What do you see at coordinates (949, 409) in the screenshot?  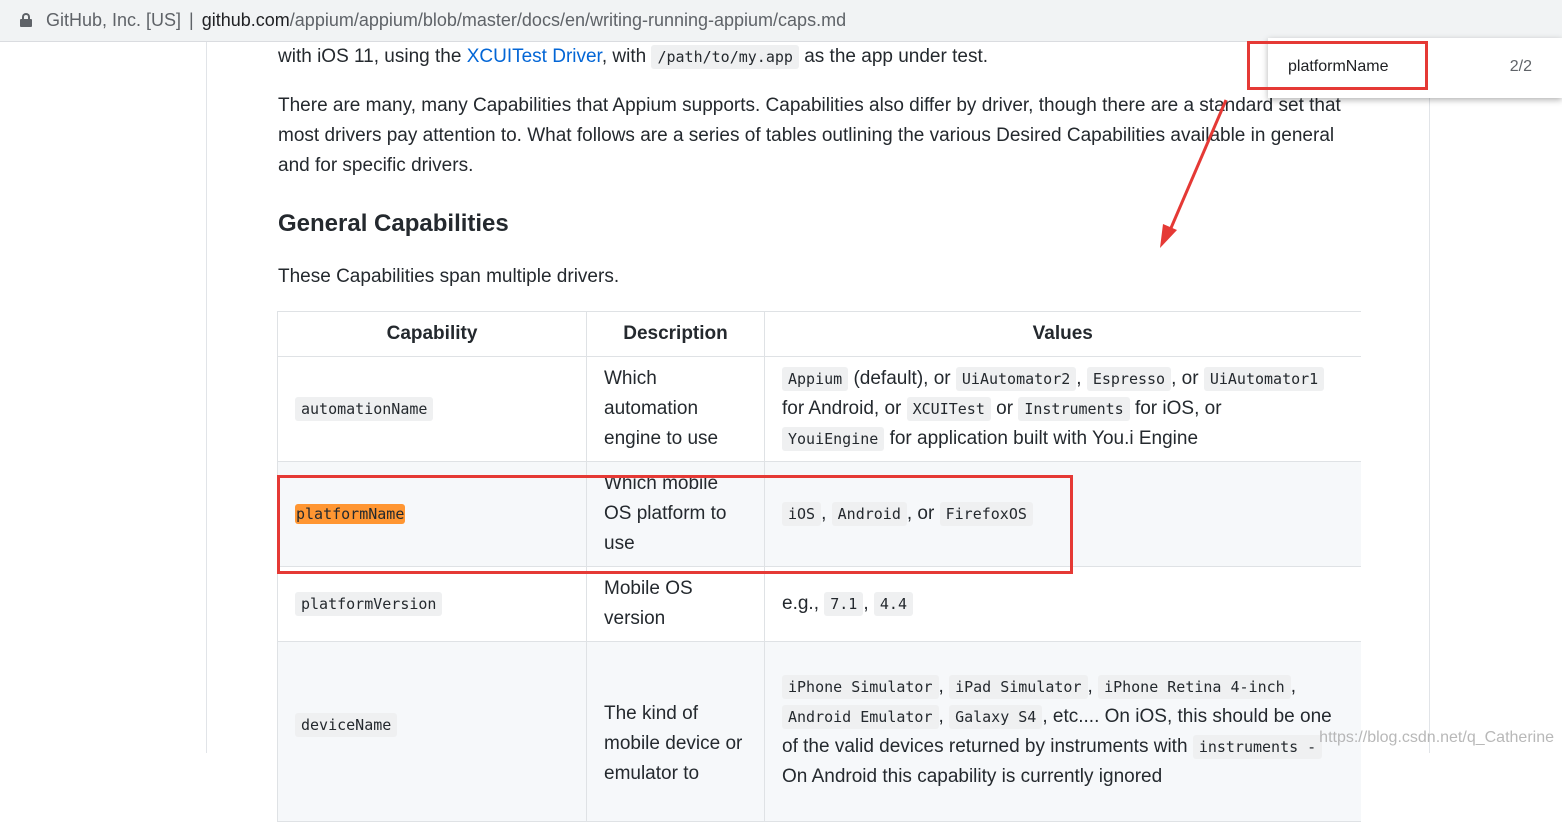 I see `value-code: XCUITest` at bounding box center [949, 409].